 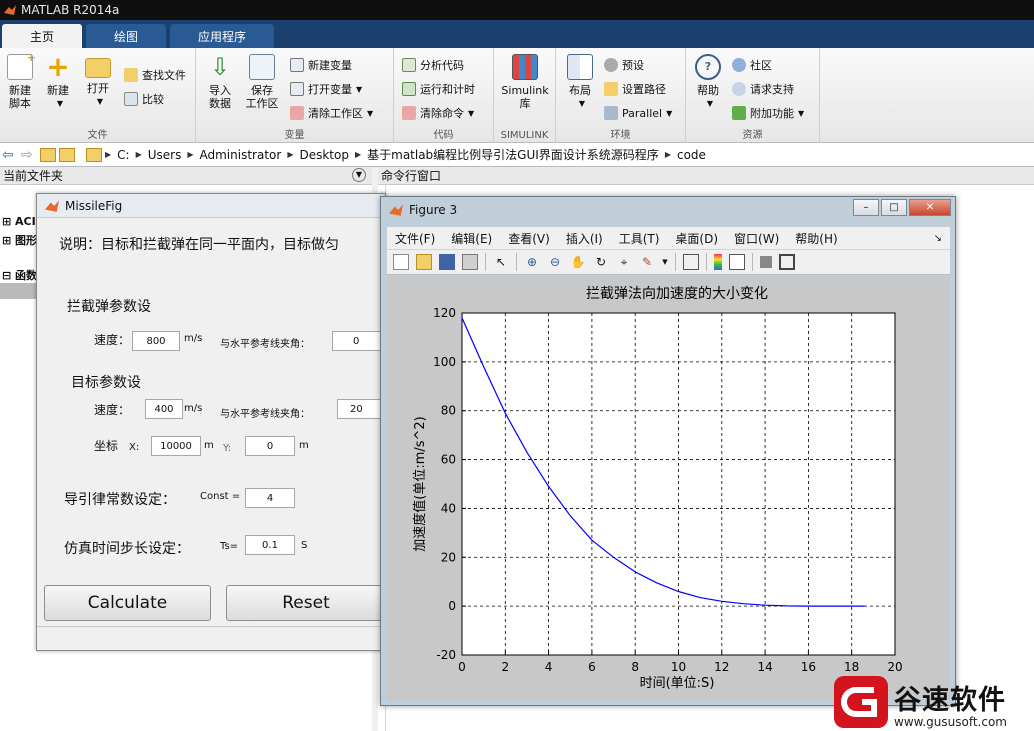 I want to click on y-label: Y:, so click(x=227, y=448).